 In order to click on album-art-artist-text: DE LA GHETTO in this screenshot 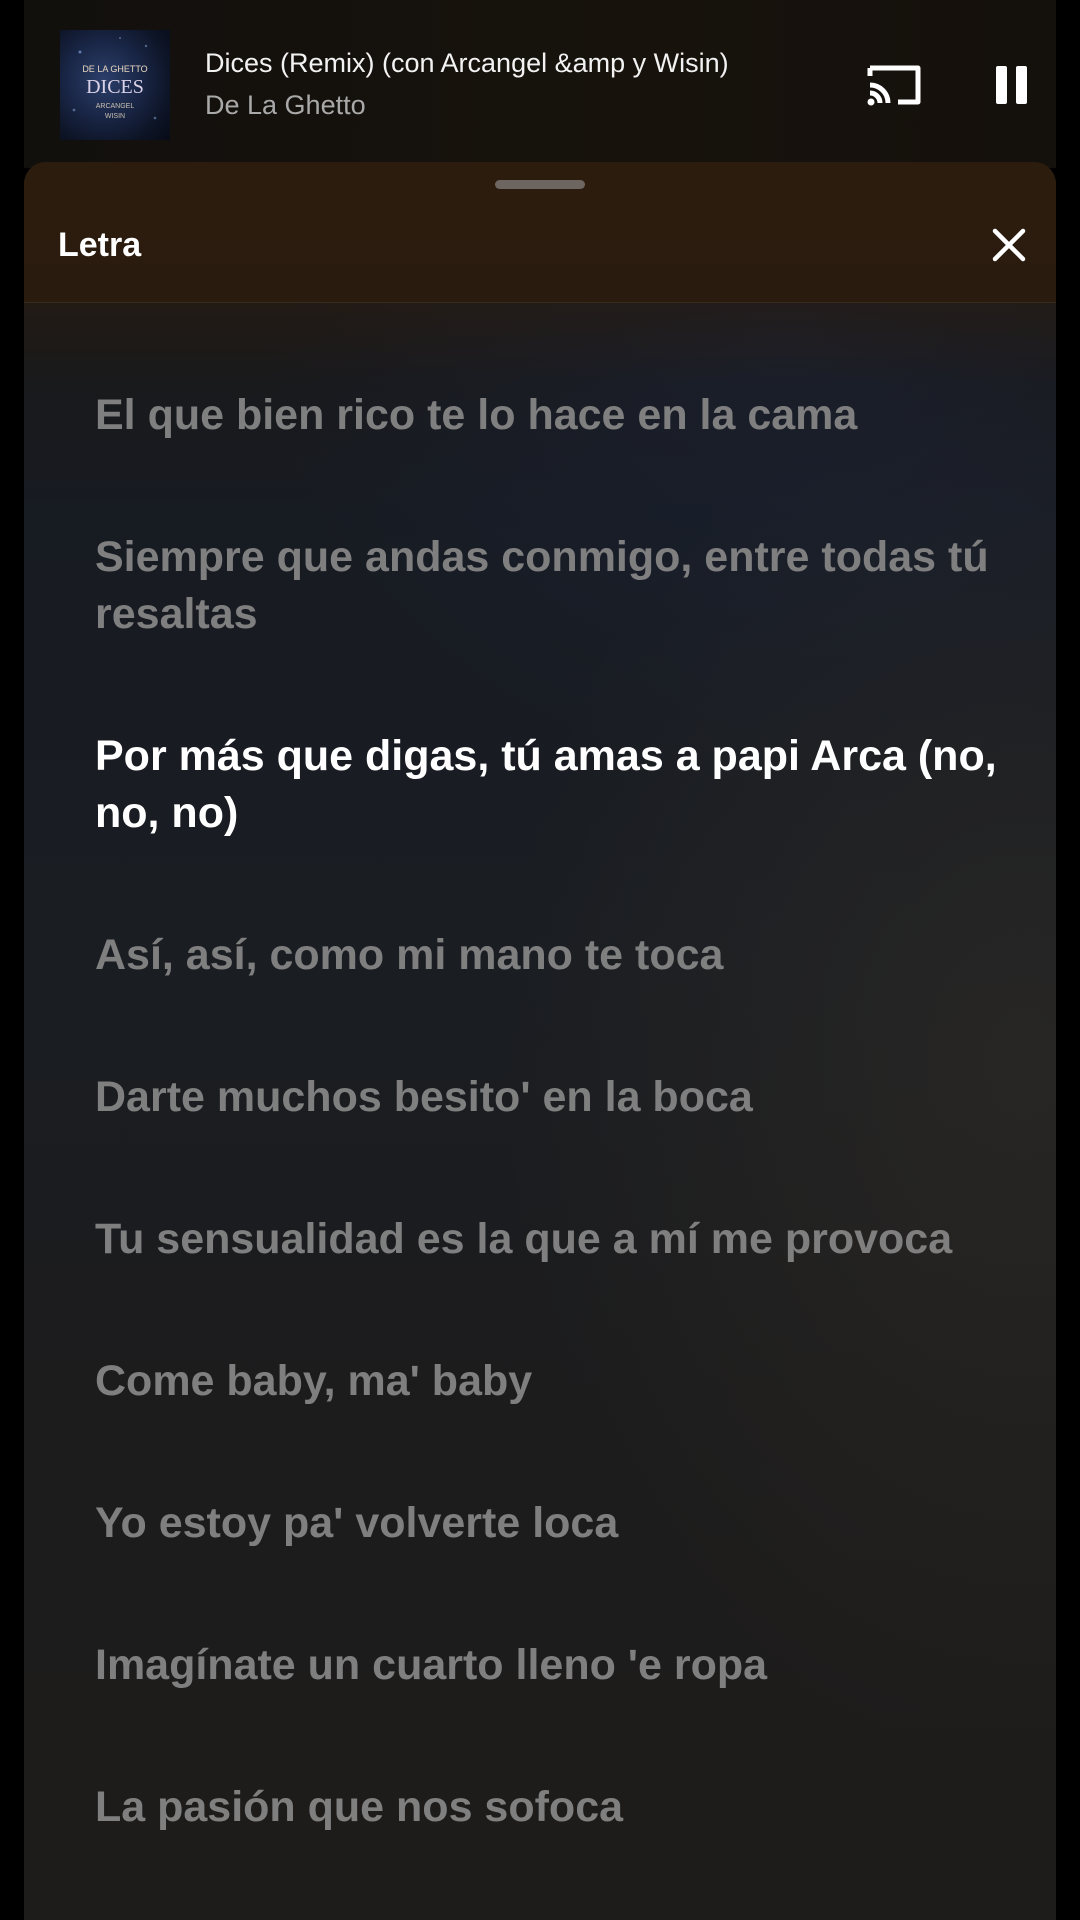, I will do `click(114, 69)`.